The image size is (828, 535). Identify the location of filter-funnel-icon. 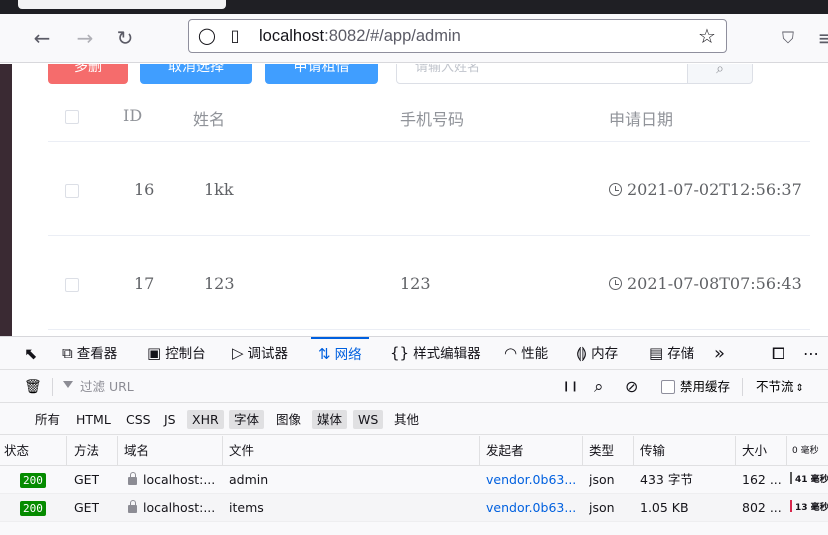
(68, 384).